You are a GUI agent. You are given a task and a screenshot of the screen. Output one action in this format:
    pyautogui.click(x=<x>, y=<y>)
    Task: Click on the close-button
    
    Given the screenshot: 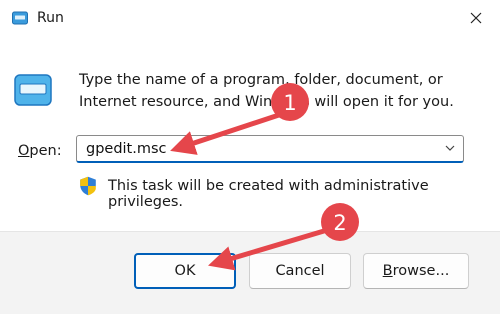 What is the action you would take?
    pyautogui.click(x=476, y=18)
    